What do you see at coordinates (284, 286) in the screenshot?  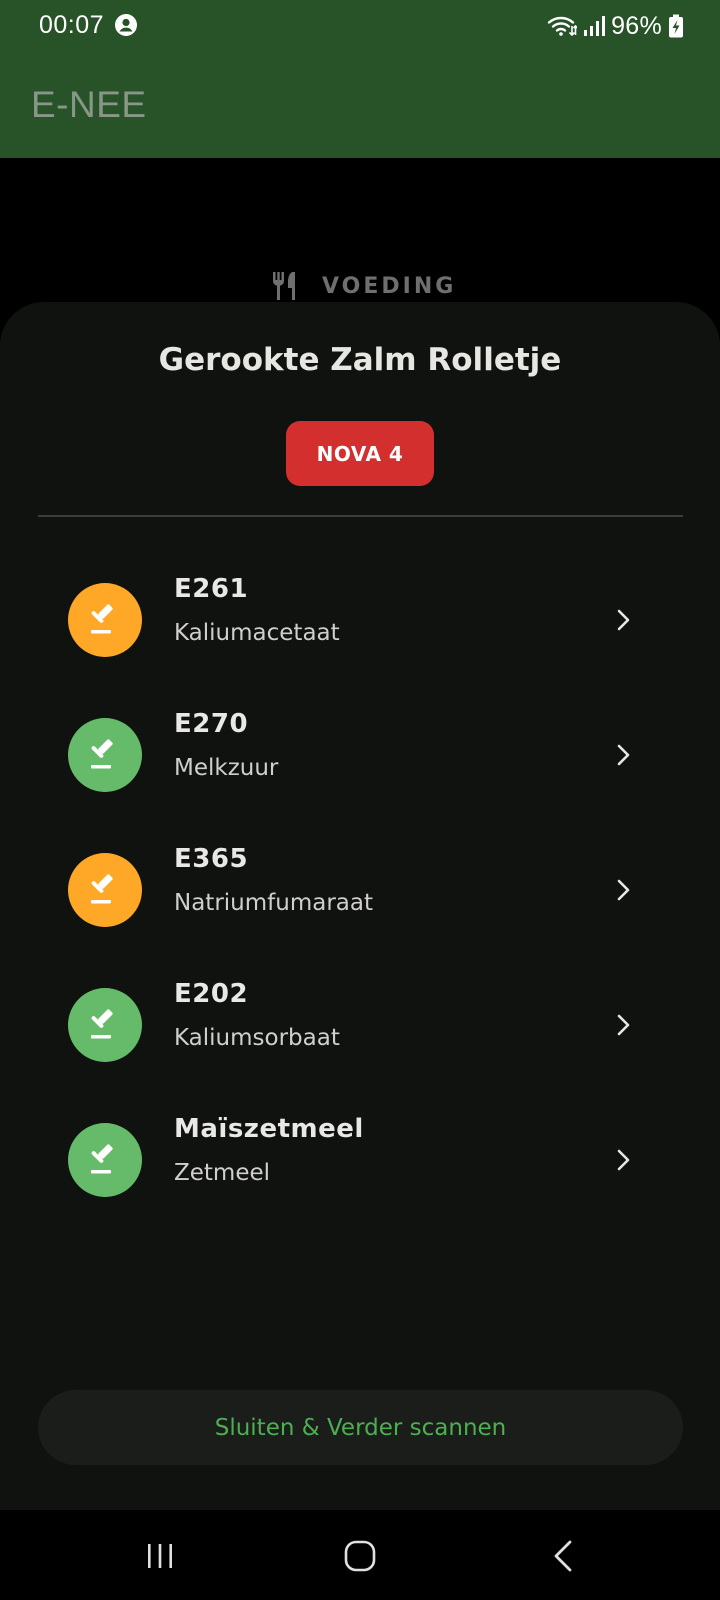 I see `fork-knife-icon` at bounding box center [284, 286].